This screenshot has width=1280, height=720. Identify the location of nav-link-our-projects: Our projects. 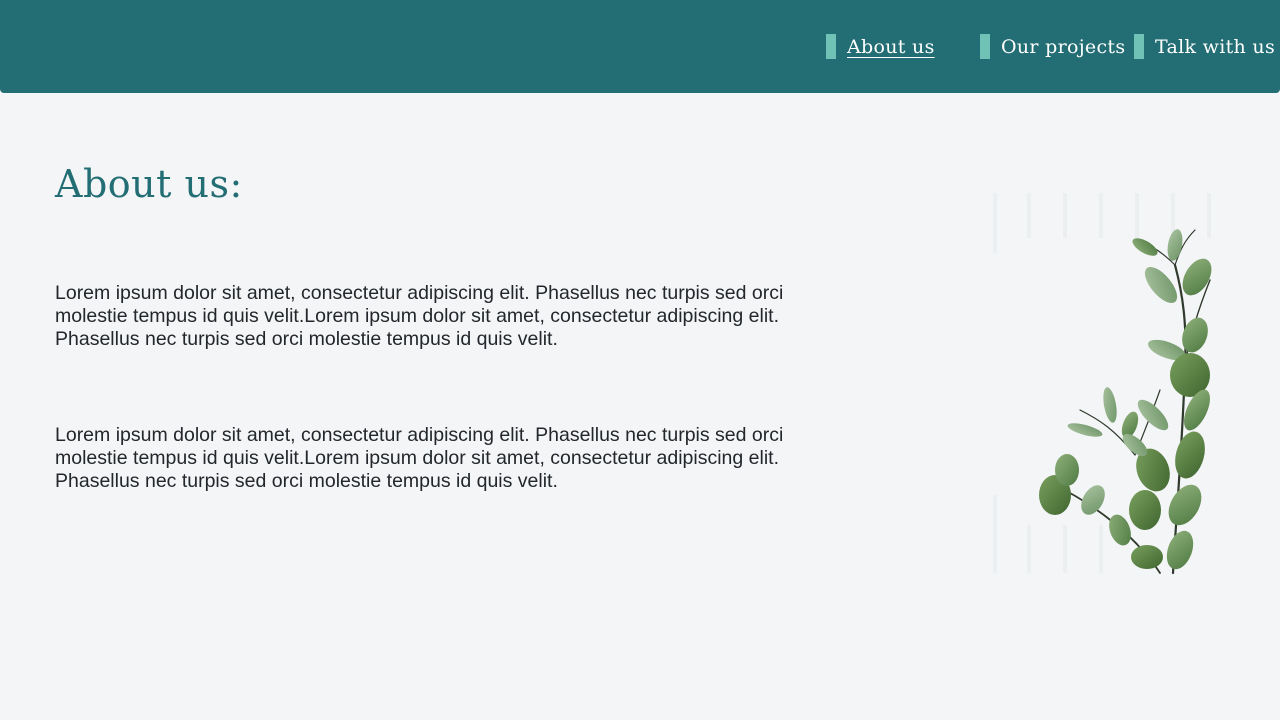
(1052, 46).